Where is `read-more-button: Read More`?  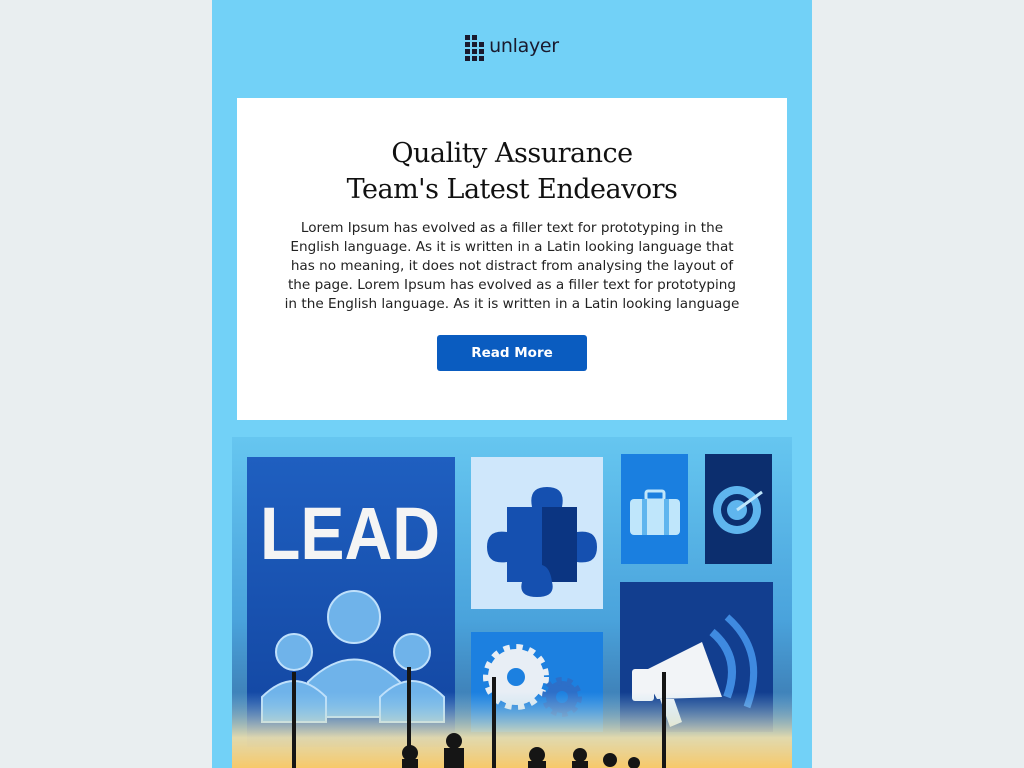
read-more-button: Read More is located at coordinates (512, 353).